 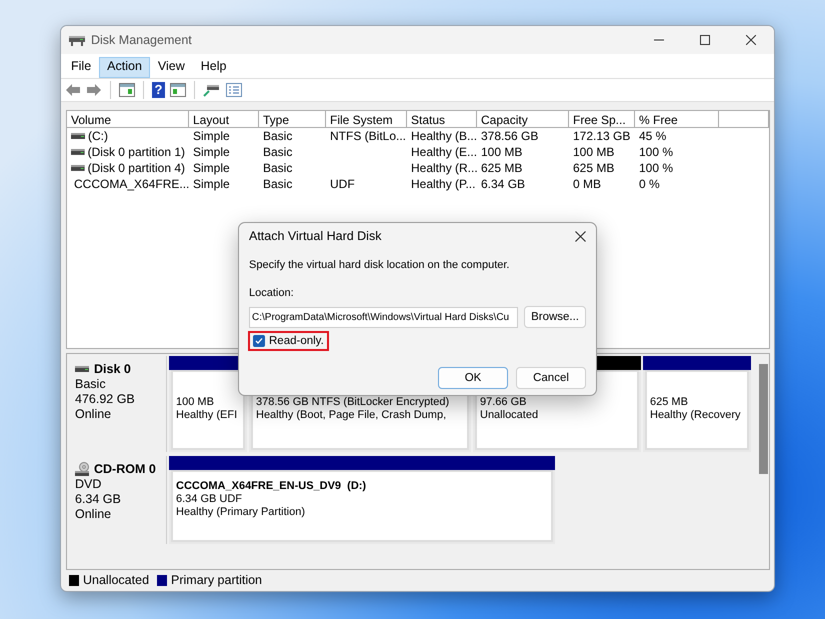 What do you see at coordinates (136, 152) in the screenshot?
I see `table-cell: (Disk 0 partition 1)` at bounding box center [136, 152].